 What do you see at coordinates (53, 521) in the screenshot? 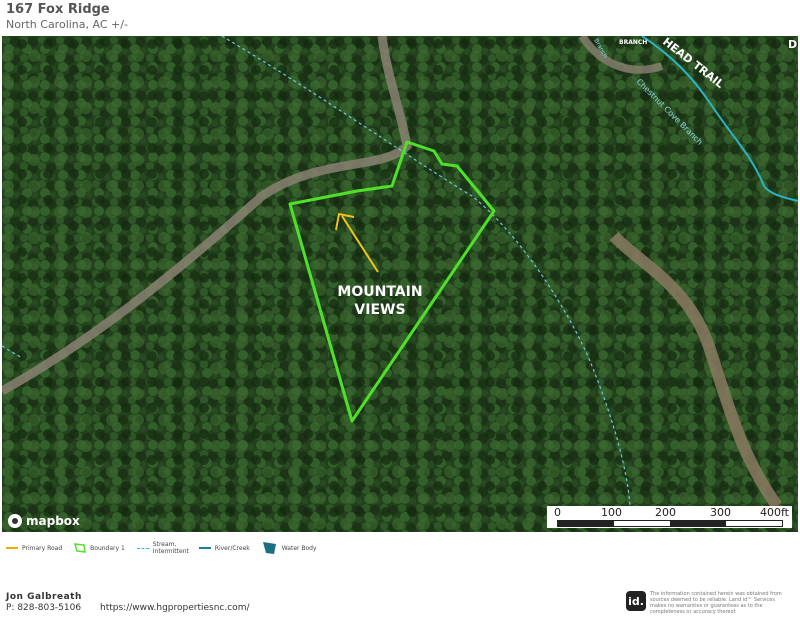
I see `mapbox-label: mapbox` at bounding box center [53, 521].